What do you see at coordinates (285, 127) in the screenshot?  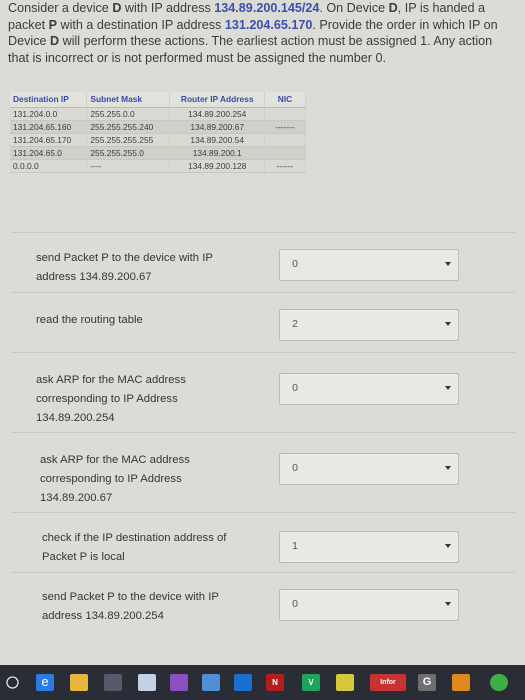 I see `cell-nic: -------` at bounding box center [285, 127].